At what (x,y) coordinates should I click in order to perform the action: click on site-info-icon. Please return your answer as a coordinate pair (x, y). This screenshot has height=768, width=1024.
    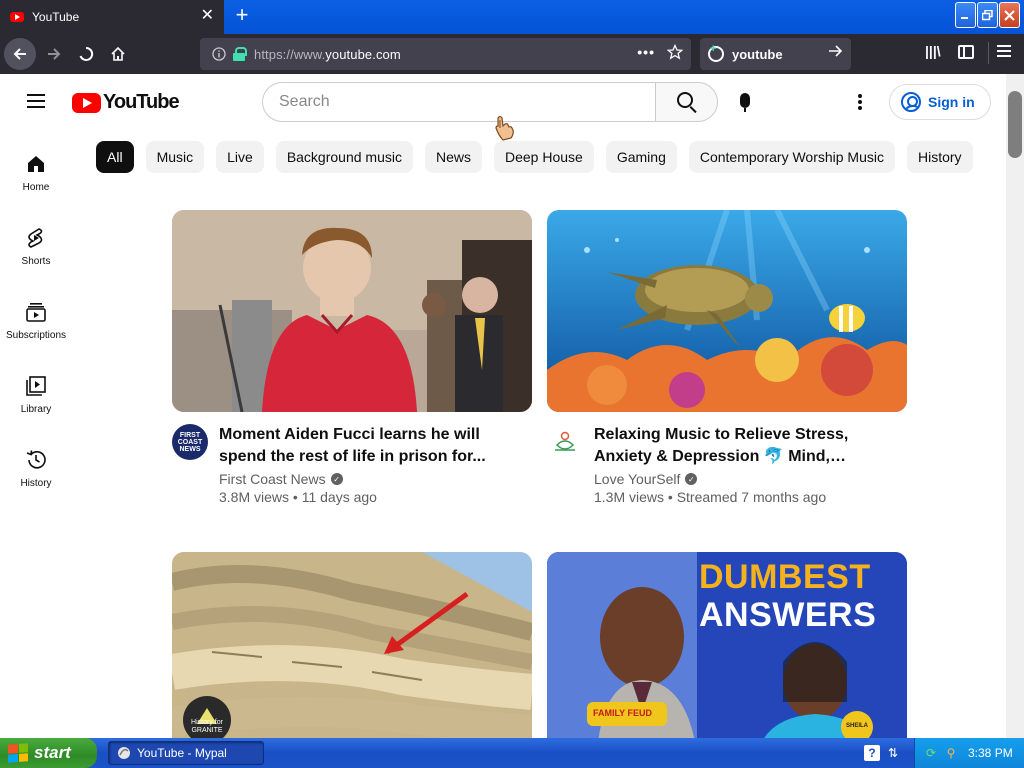
    Looking at the image, I should click on (219, 54).